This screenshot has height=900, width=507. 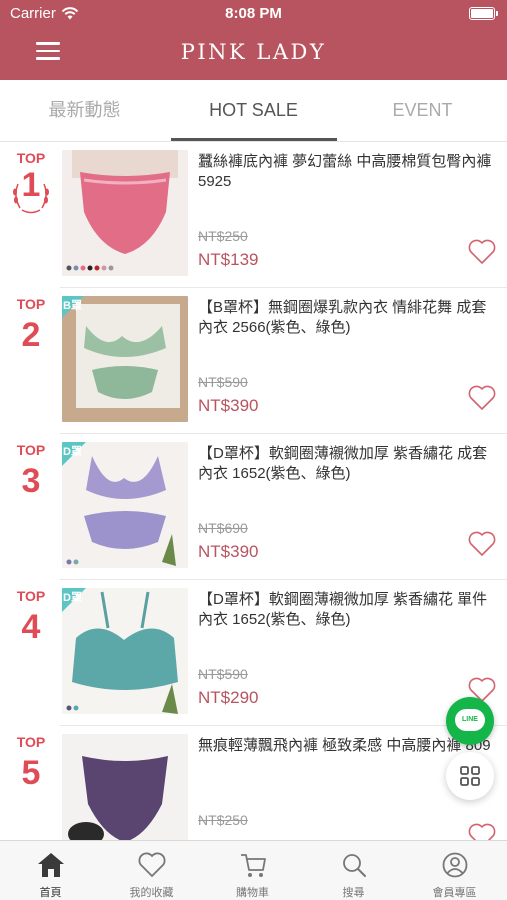 I want to click on bottom-tab-bar: 首頁 我的收藏 購物車 搜尋 會員專區, so click(x=253, y=870).